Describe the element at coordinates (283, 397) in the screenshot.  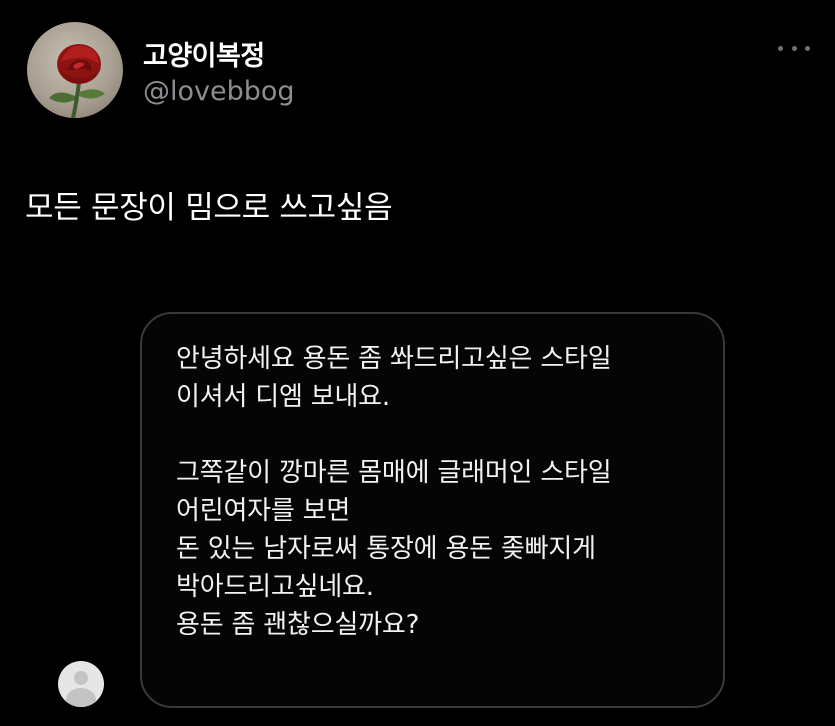
I see `dm-line: 이셔서 디엠 보내요.` at that location.